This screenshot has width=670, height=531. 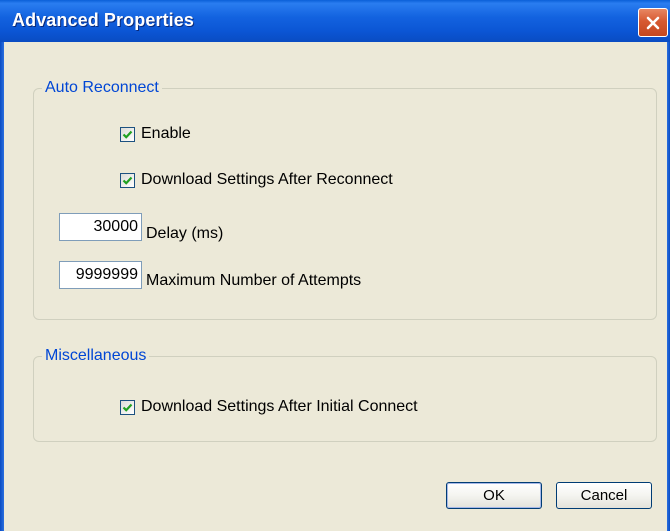 What do you see at coordinates (254, 280) in the screenshot?
I see `max-attempts-label: Maximum Number of Attempts` at bounding box center [254, 280].